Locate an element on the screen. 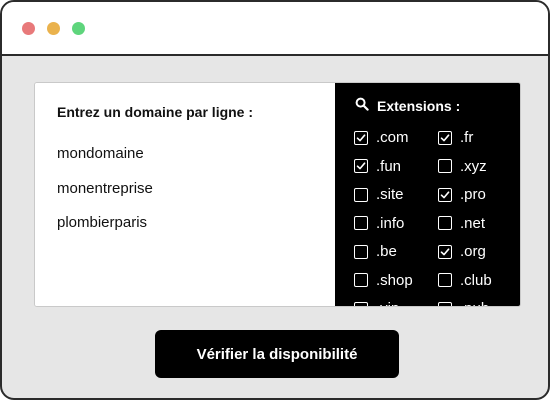 The width and height of the screenshot is (550, 400). extension-option: .fr is located at coordinates (455, 137).